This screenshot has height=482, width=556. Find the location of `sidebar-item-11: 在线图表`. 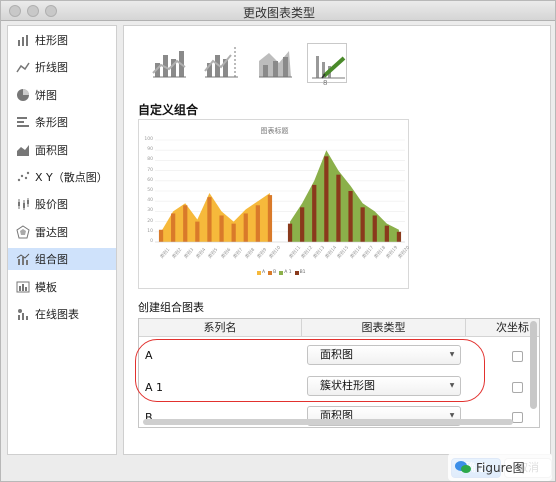

sidebar-item-11: 在线图表 is located at coordinates (62, 314).